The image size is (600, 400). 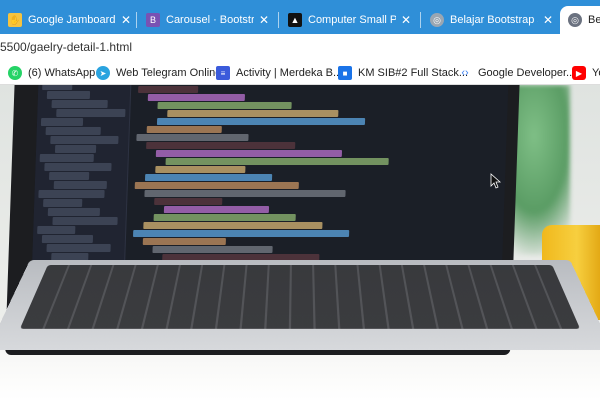 I want to click on tab-belajar-bootstrap: ◎ Belajar Bootstrap 5 Re ✕, so click(x=491, y=20).